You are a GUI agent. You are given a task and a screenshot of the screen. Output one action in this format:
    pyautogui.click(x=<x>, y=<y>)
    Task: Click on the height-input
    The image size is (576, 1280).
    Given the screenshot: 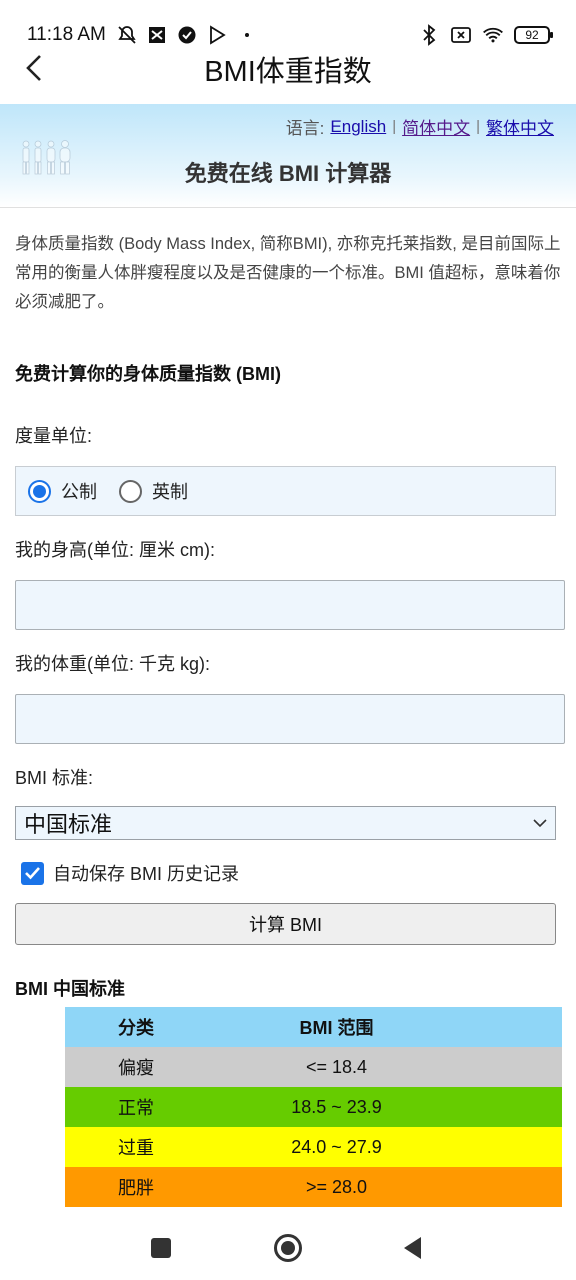 What is the action you would take?
    pyautogui.click(x=290, y=605)
    